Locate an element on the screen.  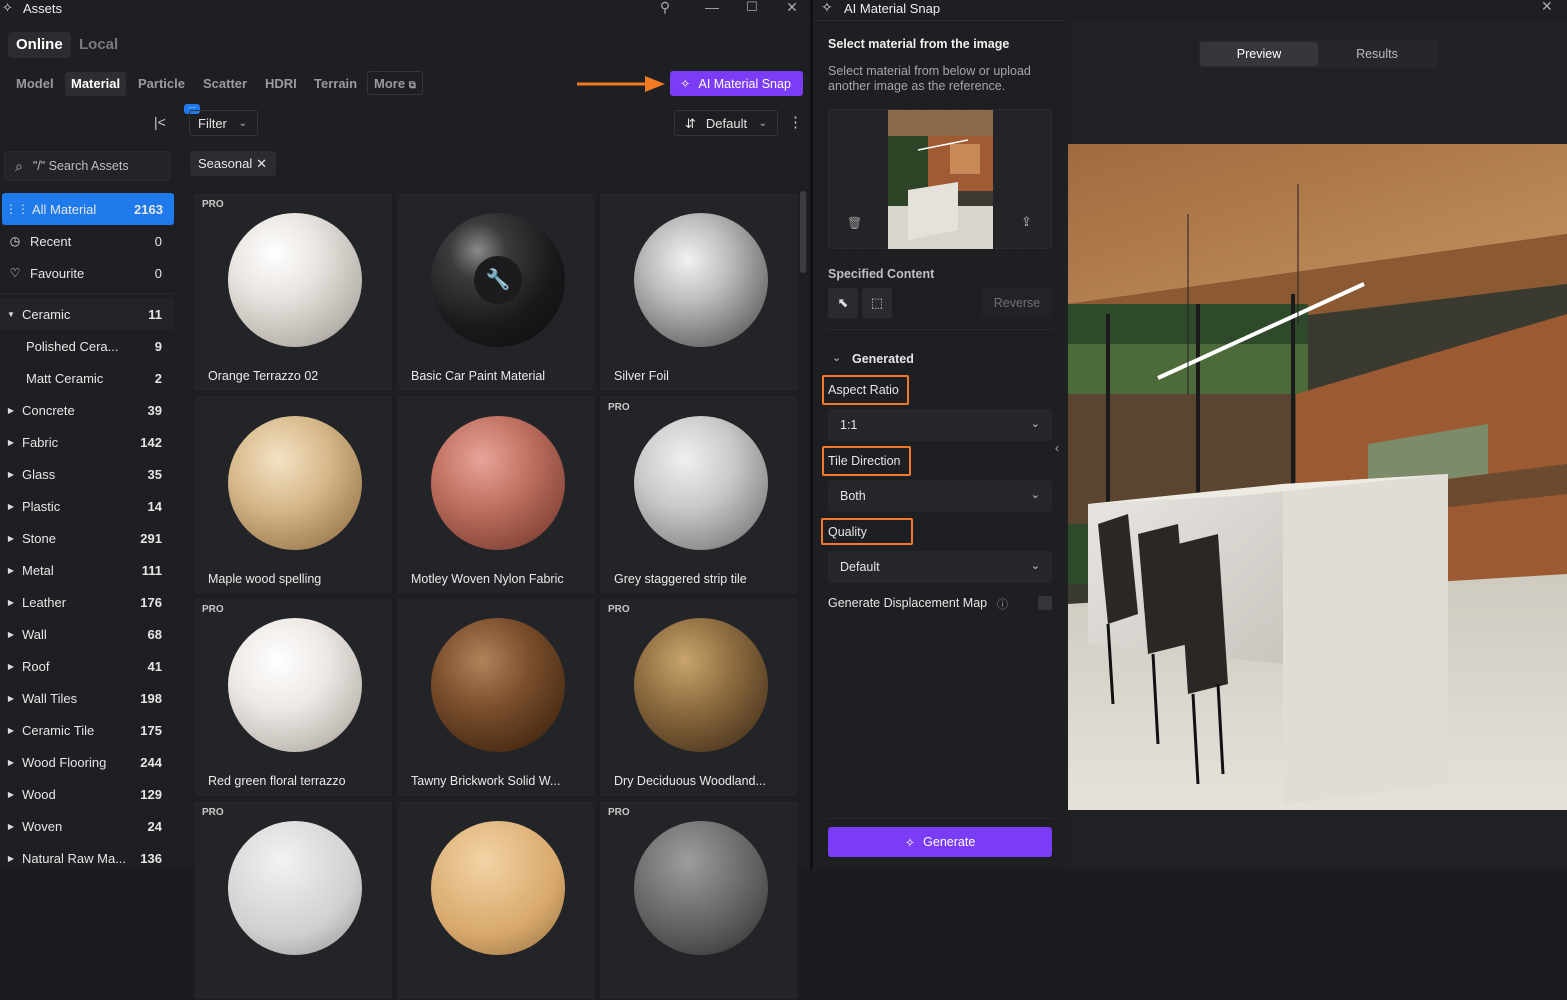
quality-select: Default ⌄ is located at coordinates (940, 567).